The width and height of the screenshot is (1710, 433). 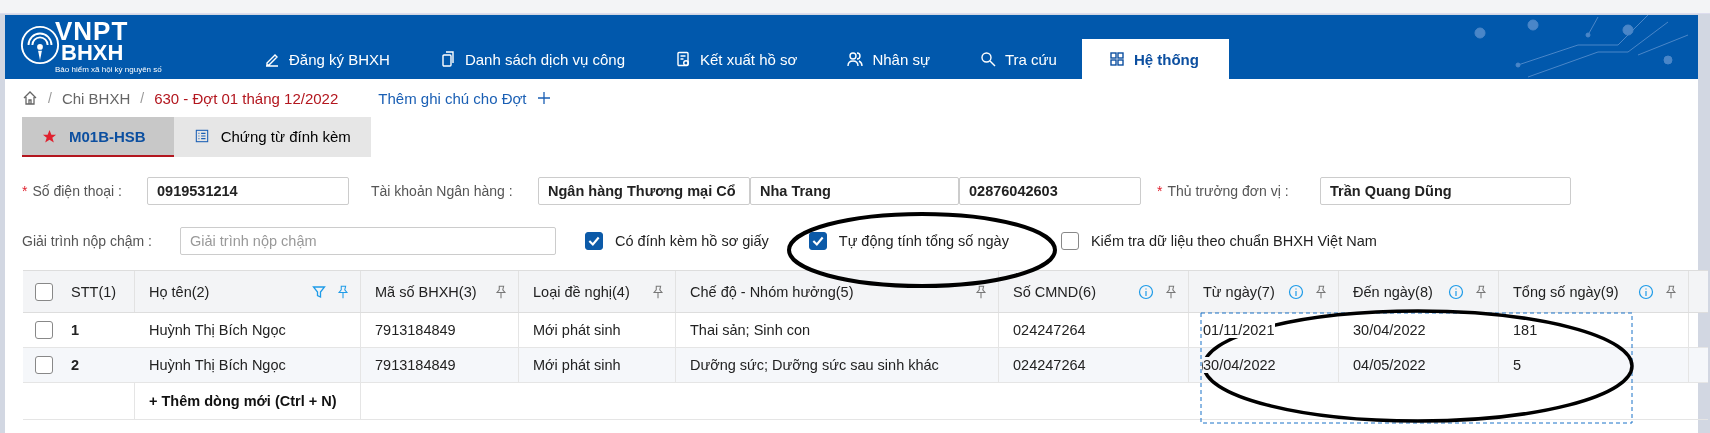 I want to click on table-cell: Thai sản; Sinh con, so click(x=750, y=330).